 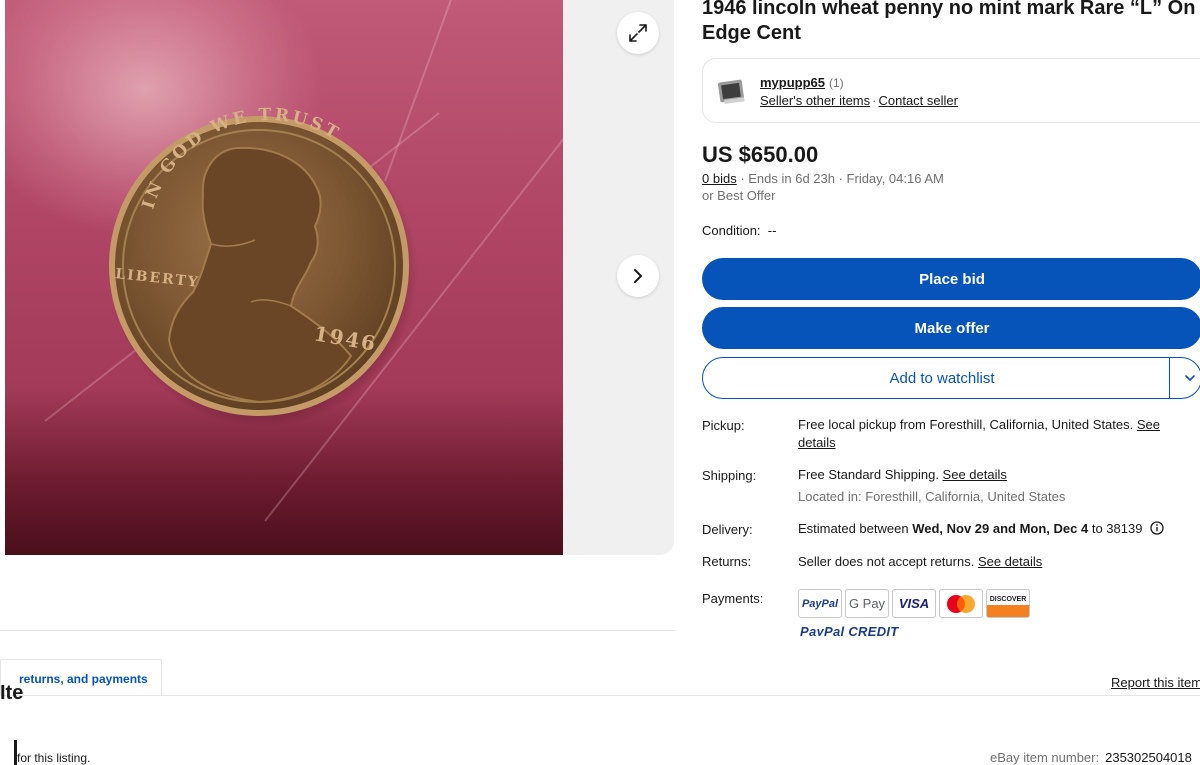 What do you see at coordinates (1010, 561) in the screenshot?
I see `returns-see-details-link: See details` at bounding box center [1010, 561].